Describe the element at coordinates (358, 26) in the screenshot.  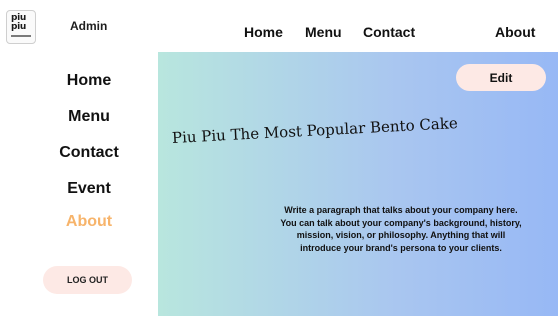
I see `top-navigation: Home Menu Contact Event About` at that location.